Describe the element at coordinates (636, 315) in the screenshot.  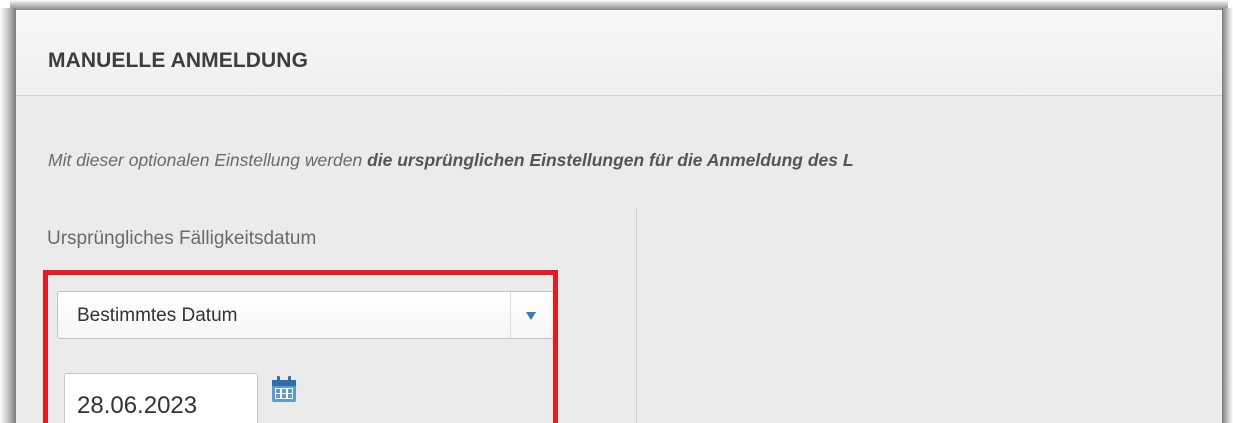
I see `column-divider` at that location.